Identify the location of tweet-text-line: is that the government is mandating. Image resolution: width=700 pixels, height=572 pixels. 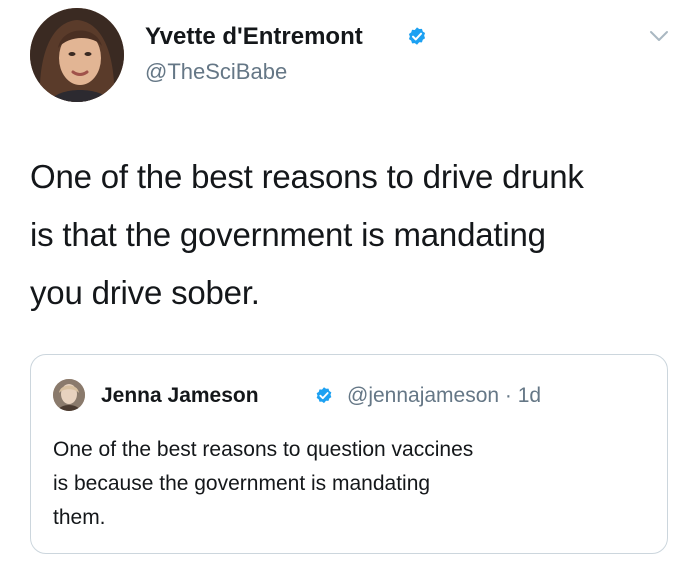
(288, 234).